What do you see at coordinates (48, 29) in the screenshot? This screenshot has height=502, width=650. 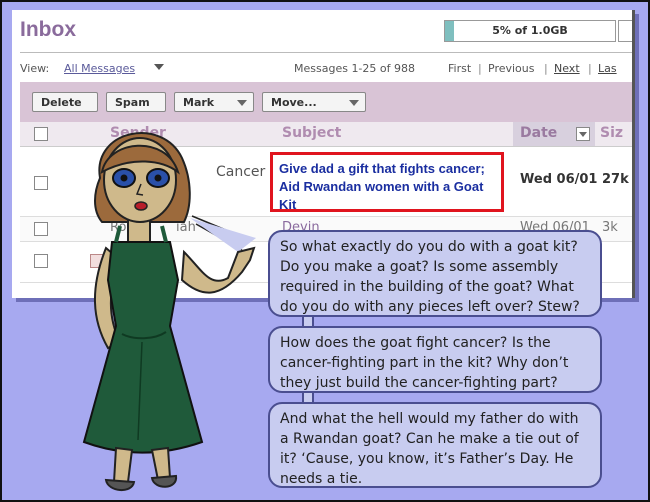 I see `inbox-title: Inbox` at bounding box center [48, 29].